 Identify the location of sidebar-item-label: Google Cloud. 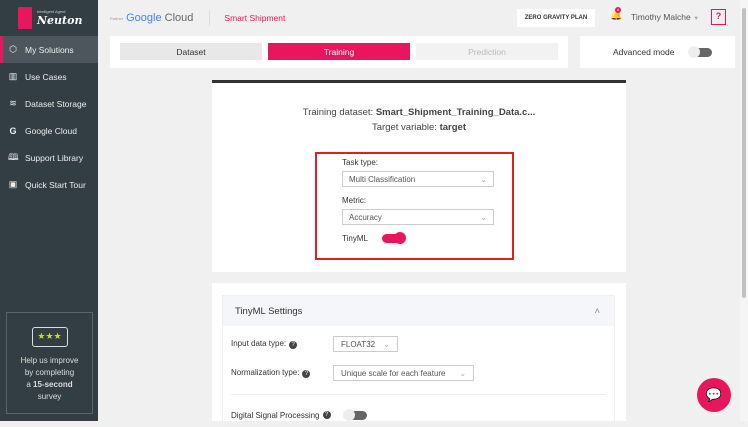
(51, 130).